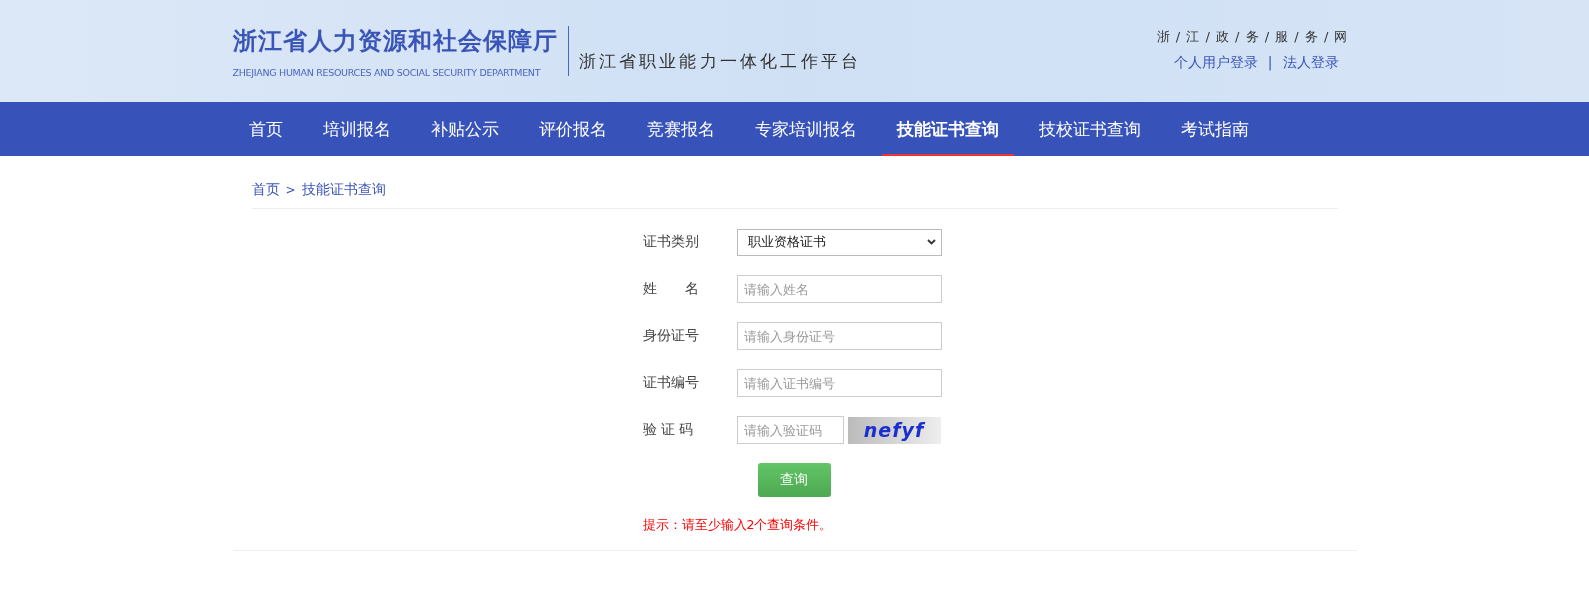 This screenshot has width=1589, height=615. Describe the element at coordinates (839, 336) in the screenshot. I see `input-field: 请输入身份证号` at that location.